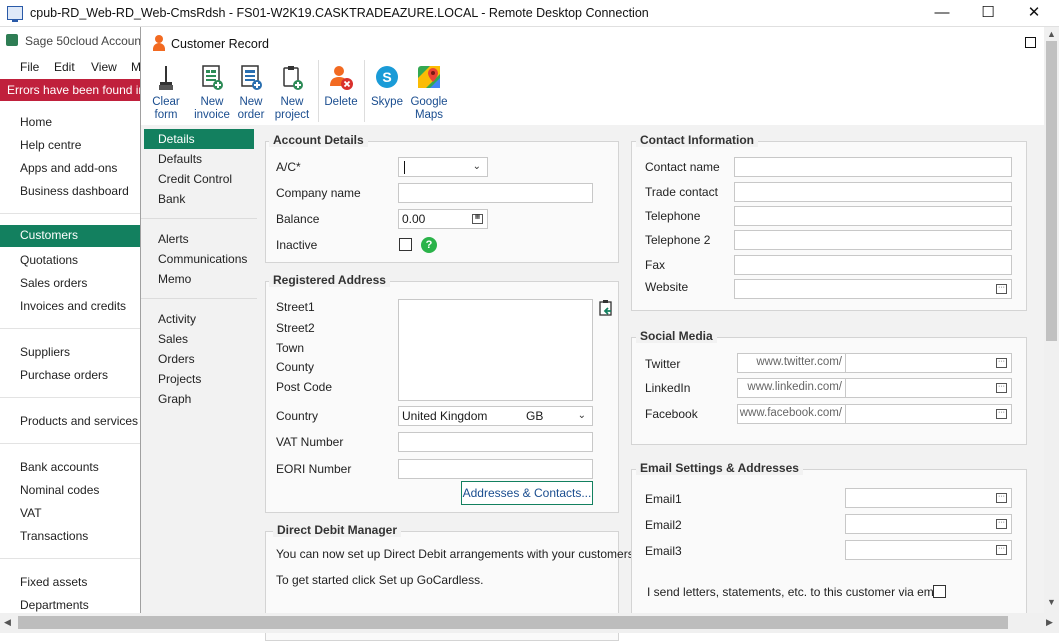 The height and width of the screenshot is (641, 1059). I want to click on email1-input: ···, so click(928, 498).